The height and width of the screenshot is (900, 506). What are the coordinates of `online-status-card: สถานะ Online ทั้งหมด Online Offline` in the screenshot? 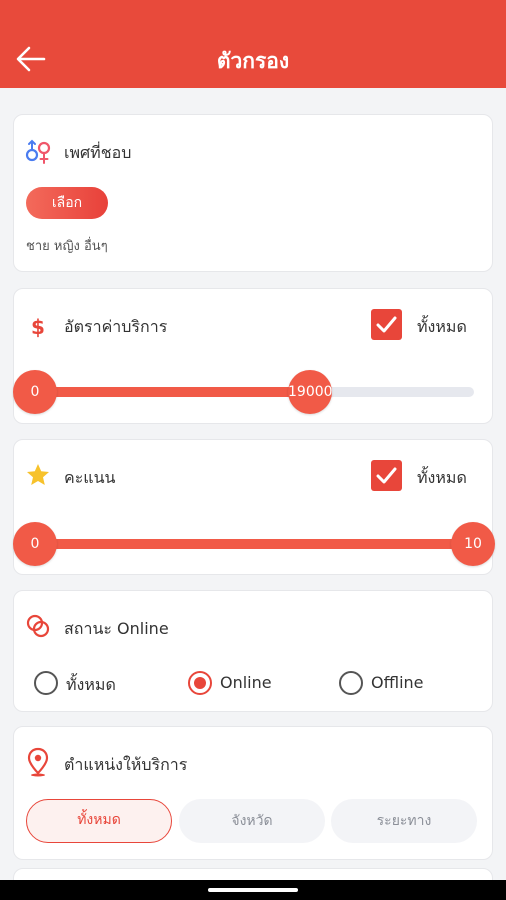 It's located at (253, 651).